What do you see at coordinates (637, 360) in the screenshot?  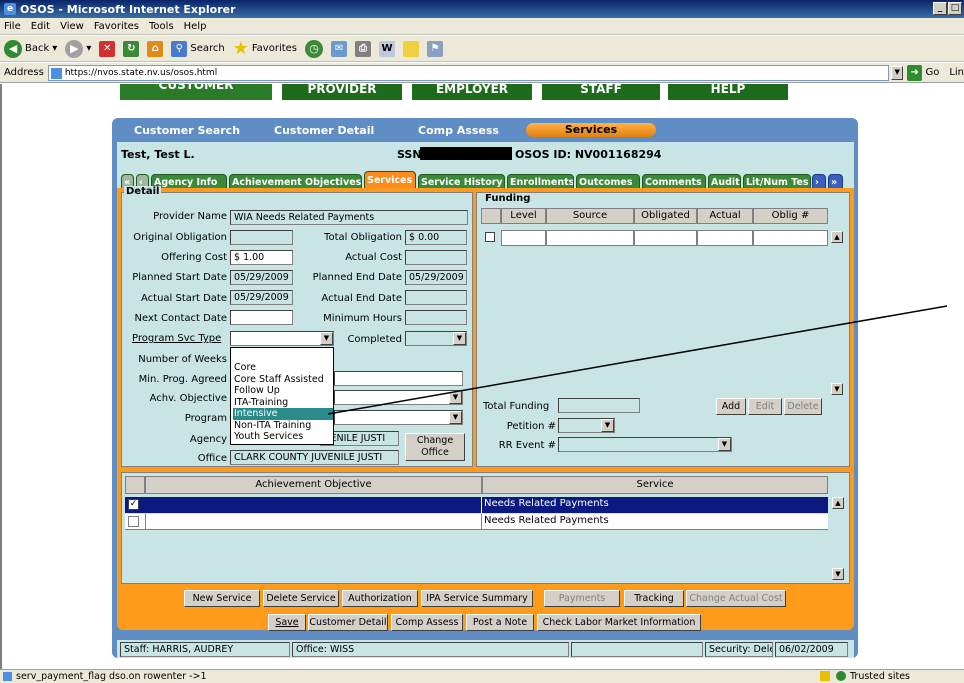 I see `annotation-arrow` at bounding box center [637, 360].